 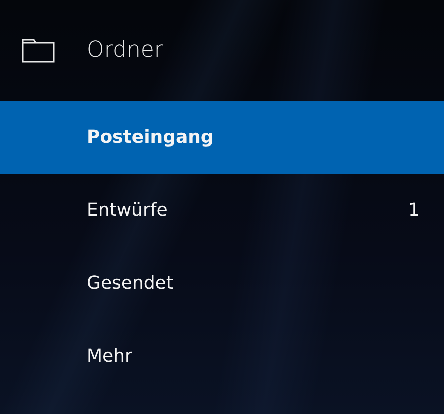 What do you see at coordinates (38, 50) in the screenshot?
I see `folder-icon` at bounding box center [38, 50].